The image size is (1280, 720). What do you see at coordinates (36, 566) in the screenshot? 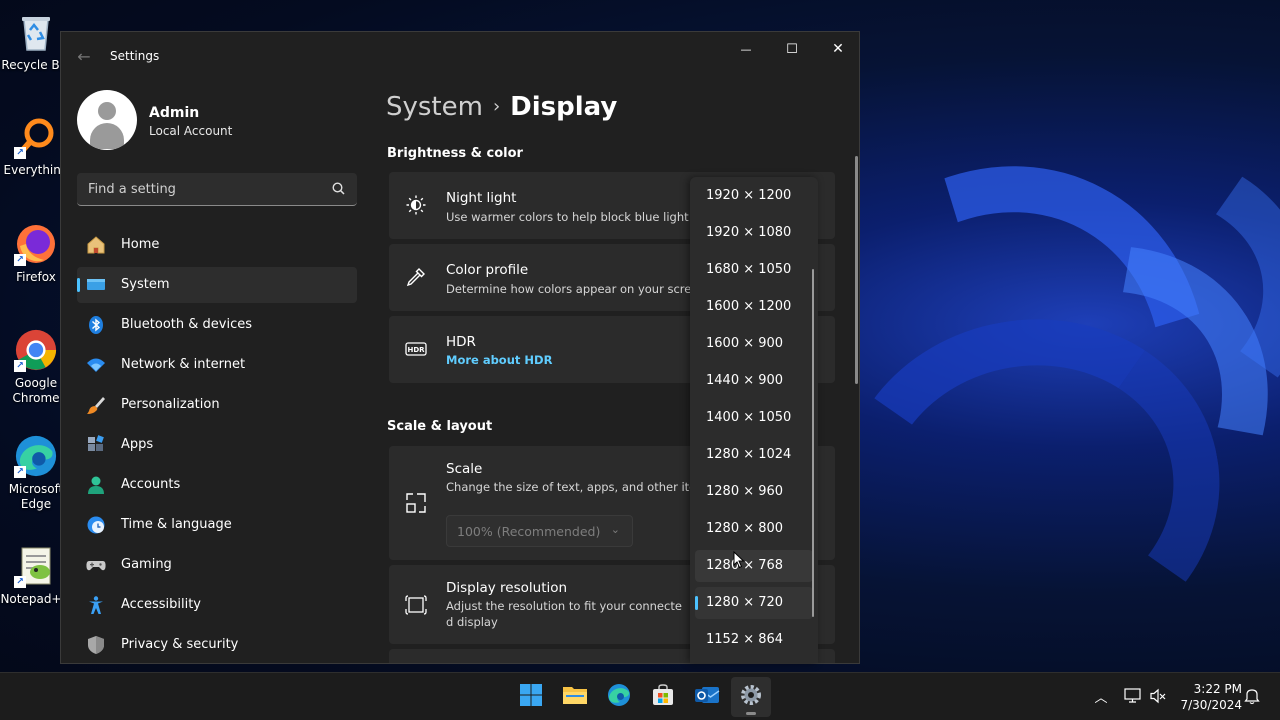
I see `notepadpp-icon: ↗` at bounding box center [36, 566].